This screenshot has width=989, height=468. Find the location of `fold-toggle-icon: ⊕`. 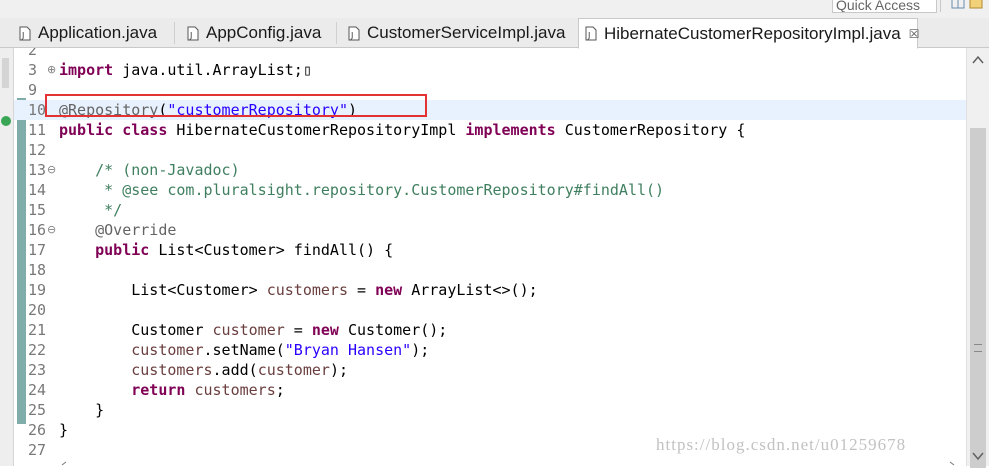

fold-toggle-icon: ⊕ is located at coordinates (51, 70).